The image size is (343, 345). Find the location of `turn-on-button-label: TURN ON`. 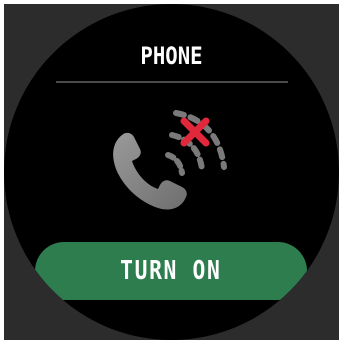

turn-on-button-label: TURN ON is located at coordinates (171, 271).